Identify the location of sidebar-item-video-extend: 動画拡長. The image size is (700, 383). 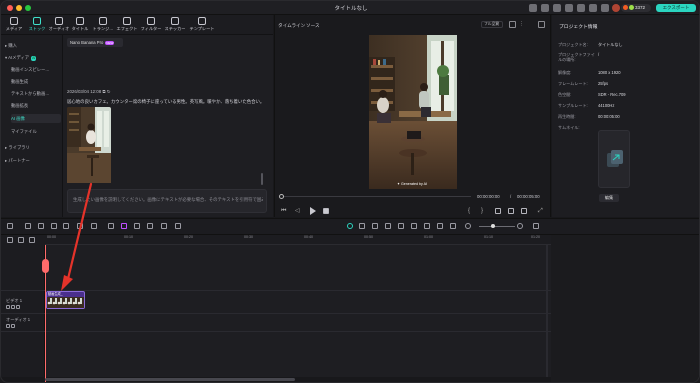
(36, 105).